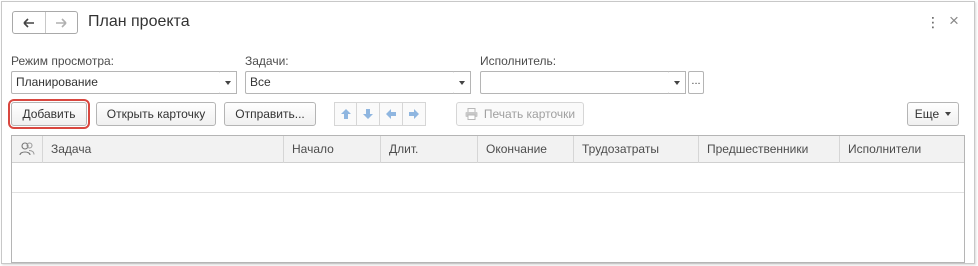  I want to click on users-icon, so click(27, 149).